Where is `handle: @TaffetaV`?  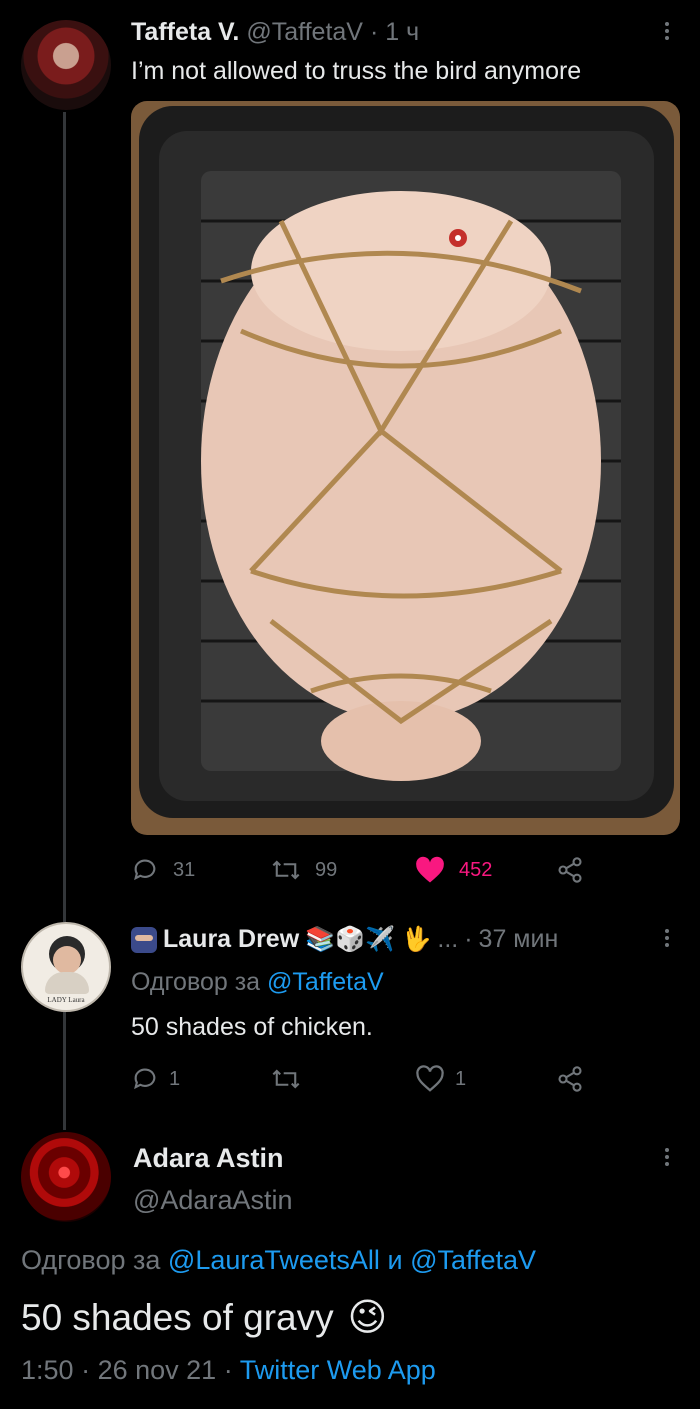
handle: @TaffetaV is located at coordinates (304, 32).